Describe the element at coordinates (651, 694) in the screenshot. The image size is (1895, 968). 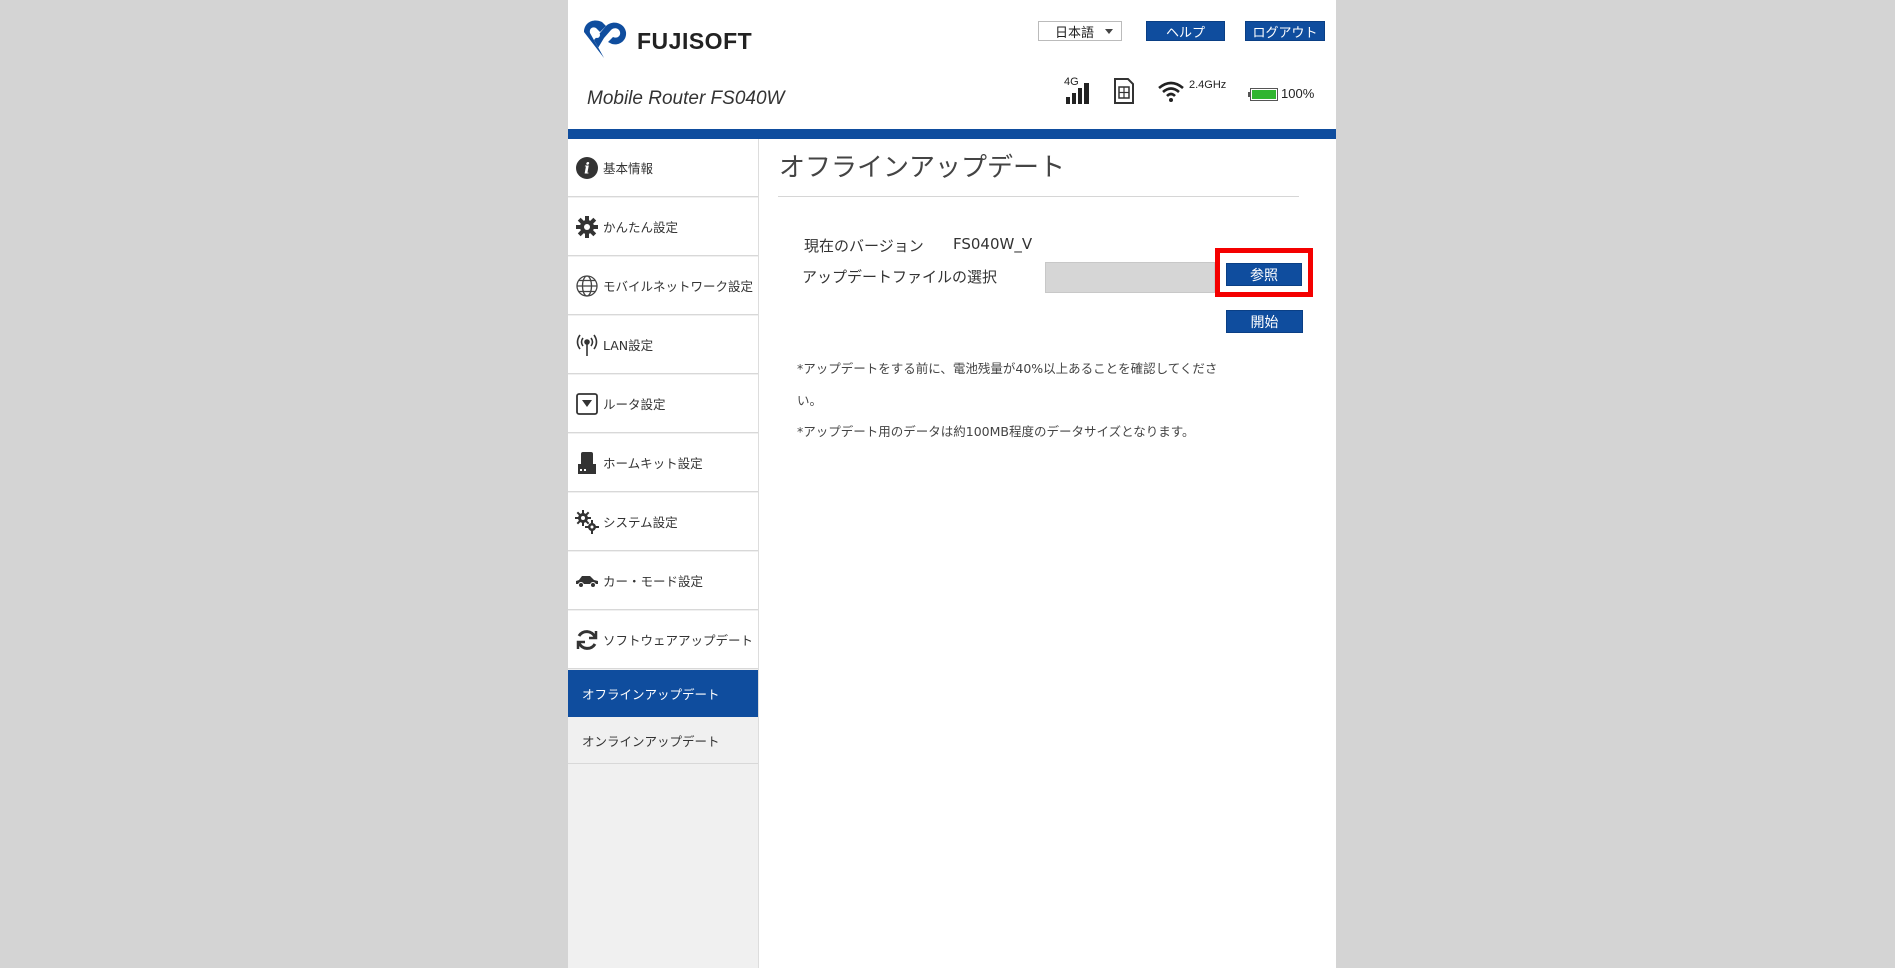
I see `sidebar-subitem-label: オフラインアップデート` at that location.